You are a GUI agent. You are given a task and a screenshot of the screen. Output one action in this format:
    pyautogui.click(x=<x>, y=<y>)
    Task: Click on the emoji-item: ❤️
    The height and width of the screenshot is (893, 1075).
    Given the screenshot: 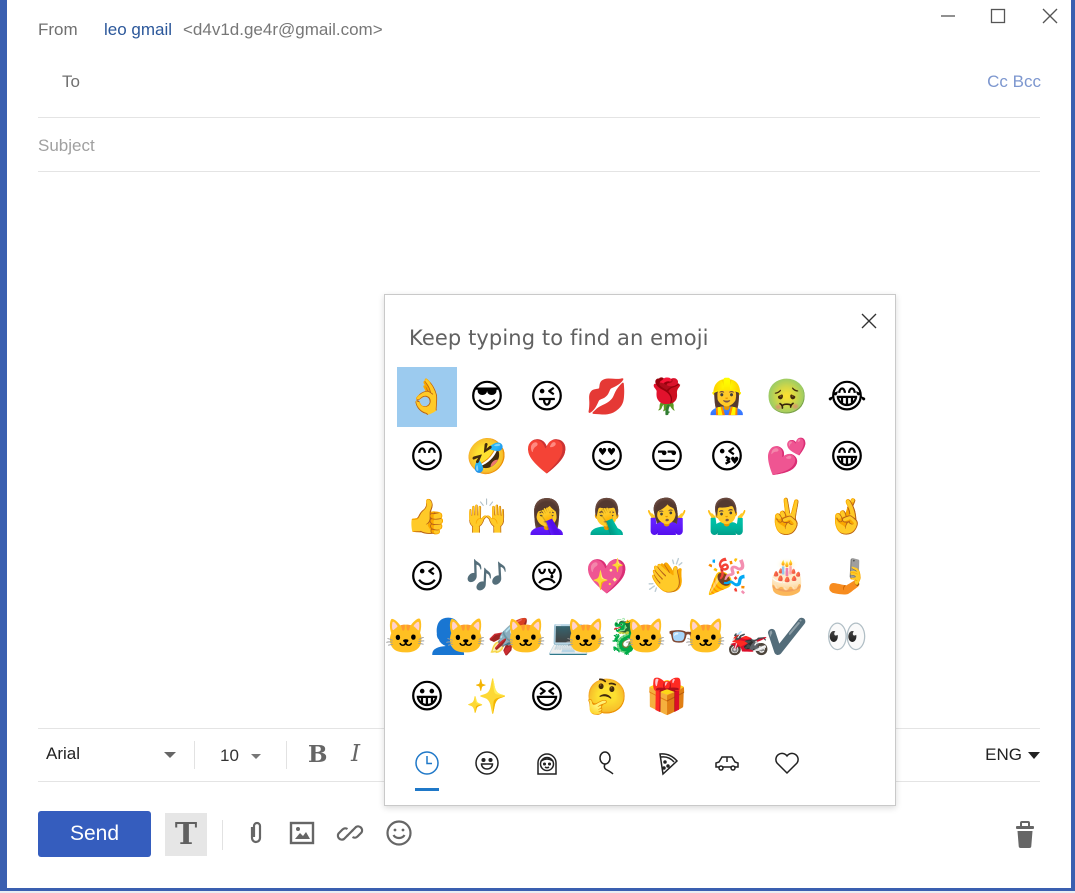 What is the action you would take?
    pyautogui.click(x=547, y=457)
    